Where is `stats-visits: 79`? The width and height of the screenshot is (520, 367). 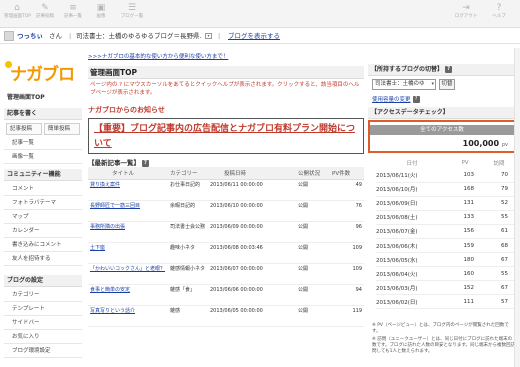
stats-visits: 79 is located at coordinates (499, 189).